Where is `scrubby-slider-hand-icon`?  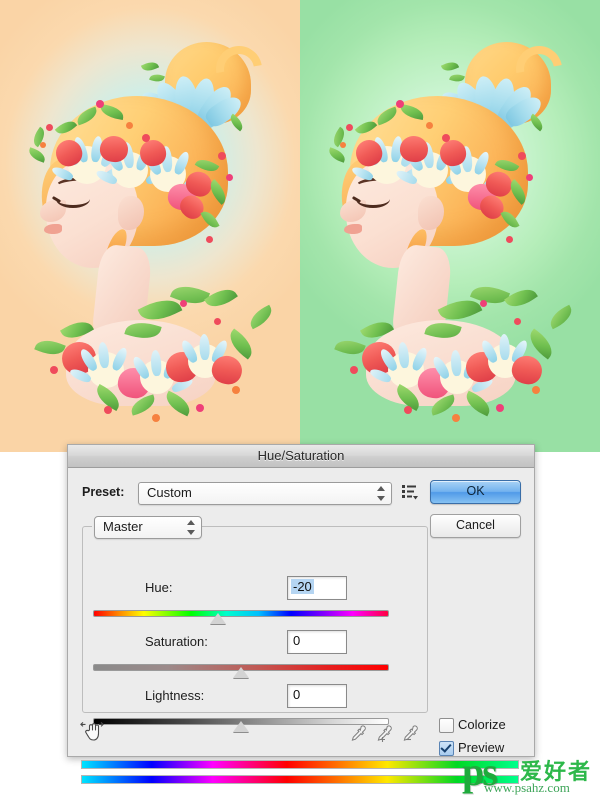 scrubby-slider-hand-icon is located at coordinates (93, 733).